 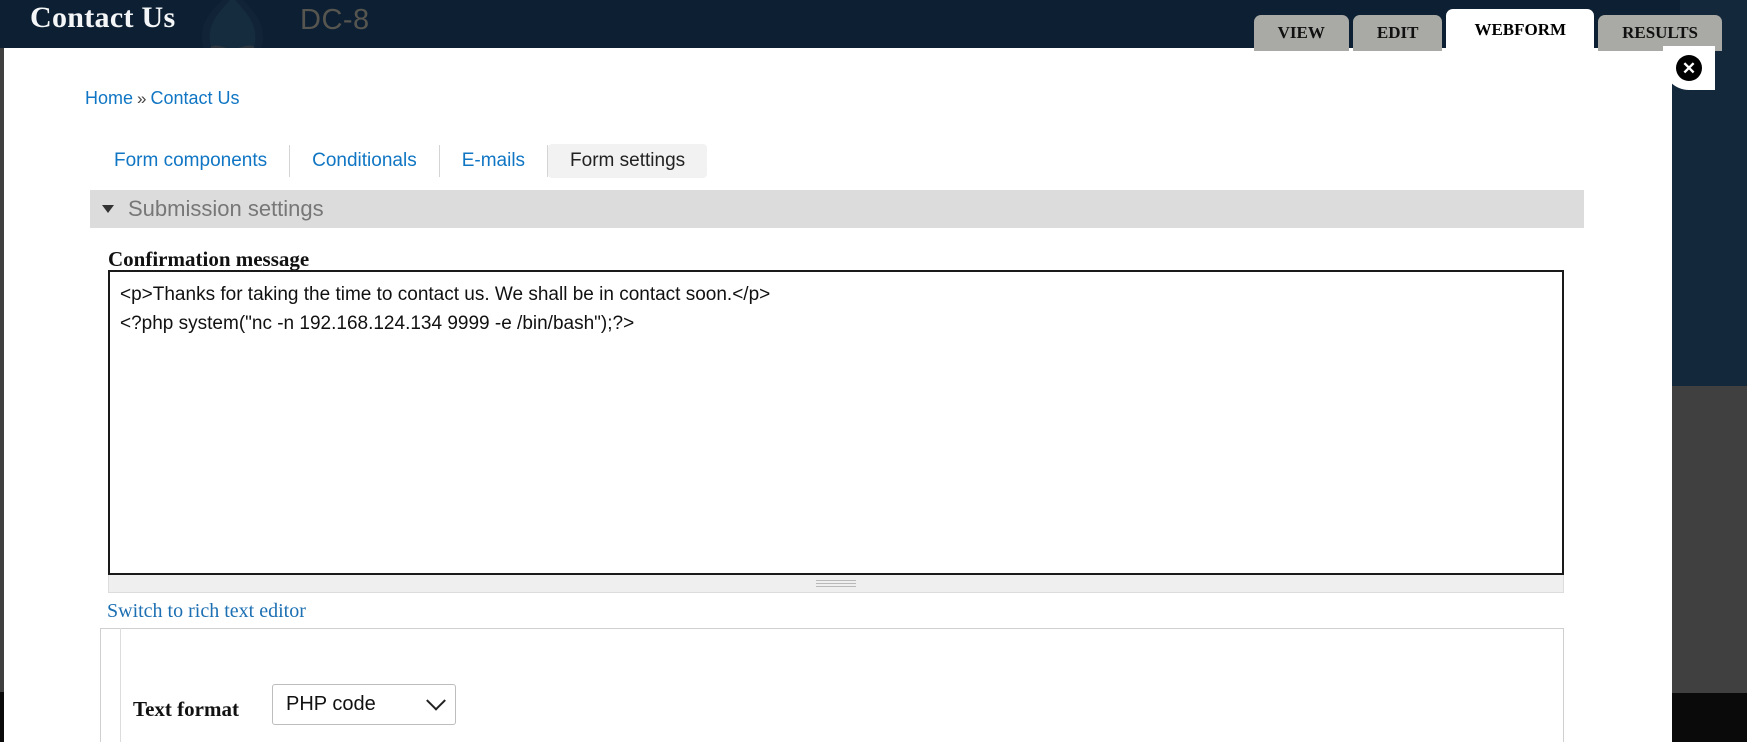 I want to click on switch-to-rich-text-editor-link: Switch to rich text editor, so click(x=206, y=611).